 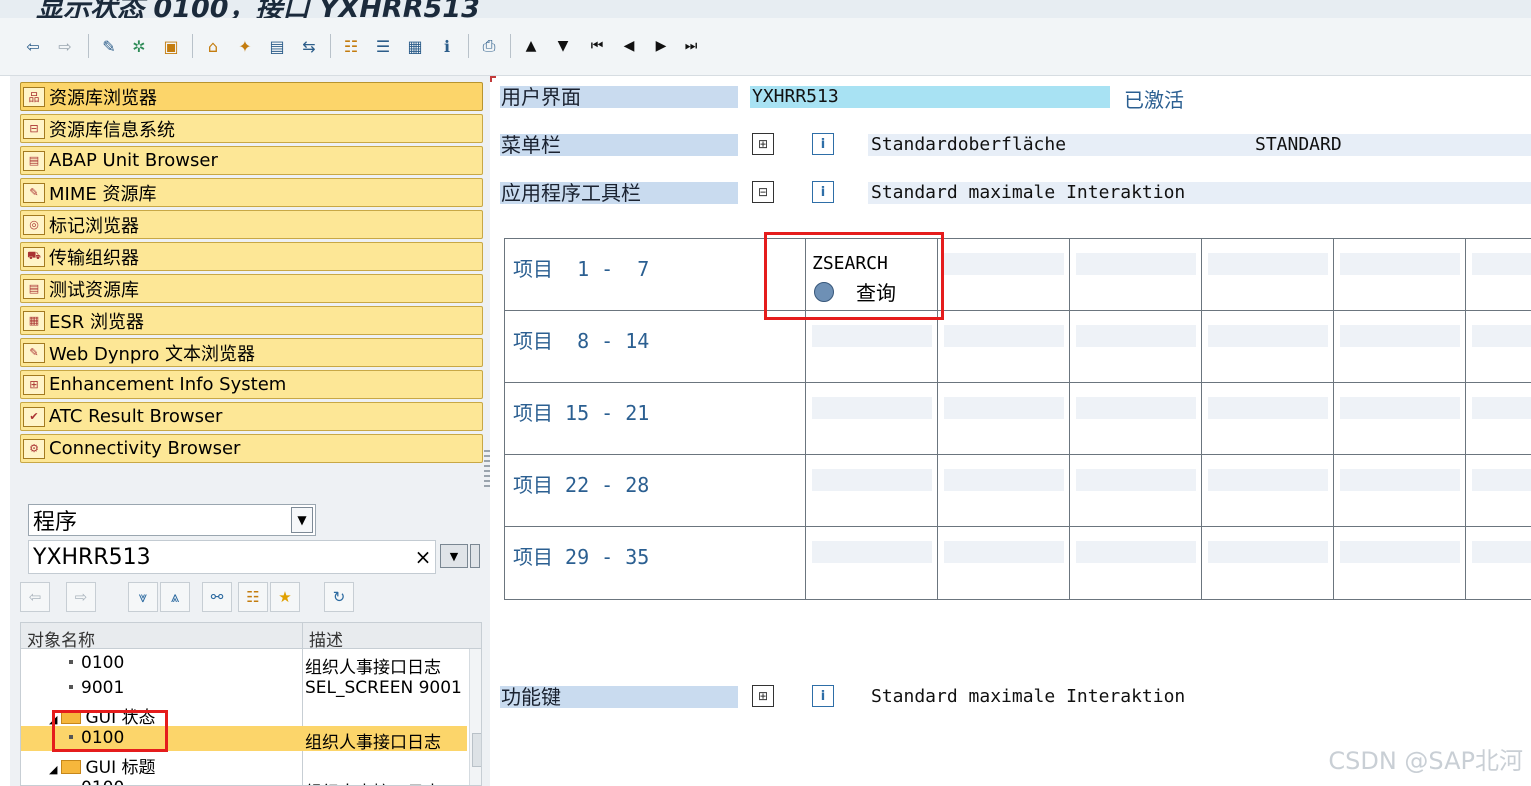 I want to click on first-page-icon: ⏮, so click(x=597, y=46).